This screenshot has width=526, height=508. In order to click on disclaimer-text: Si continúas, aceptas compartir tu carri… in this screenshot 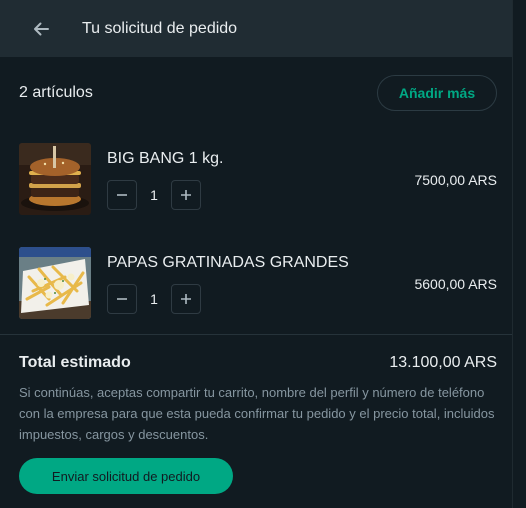, I will do `click(257, 413)`.